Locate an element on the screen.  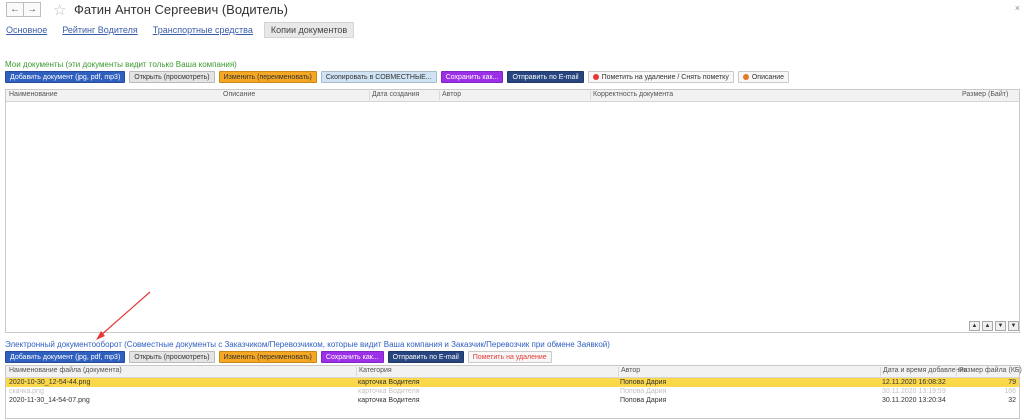
column-size: Размер (Байт) is located at coordinates (985, 94).